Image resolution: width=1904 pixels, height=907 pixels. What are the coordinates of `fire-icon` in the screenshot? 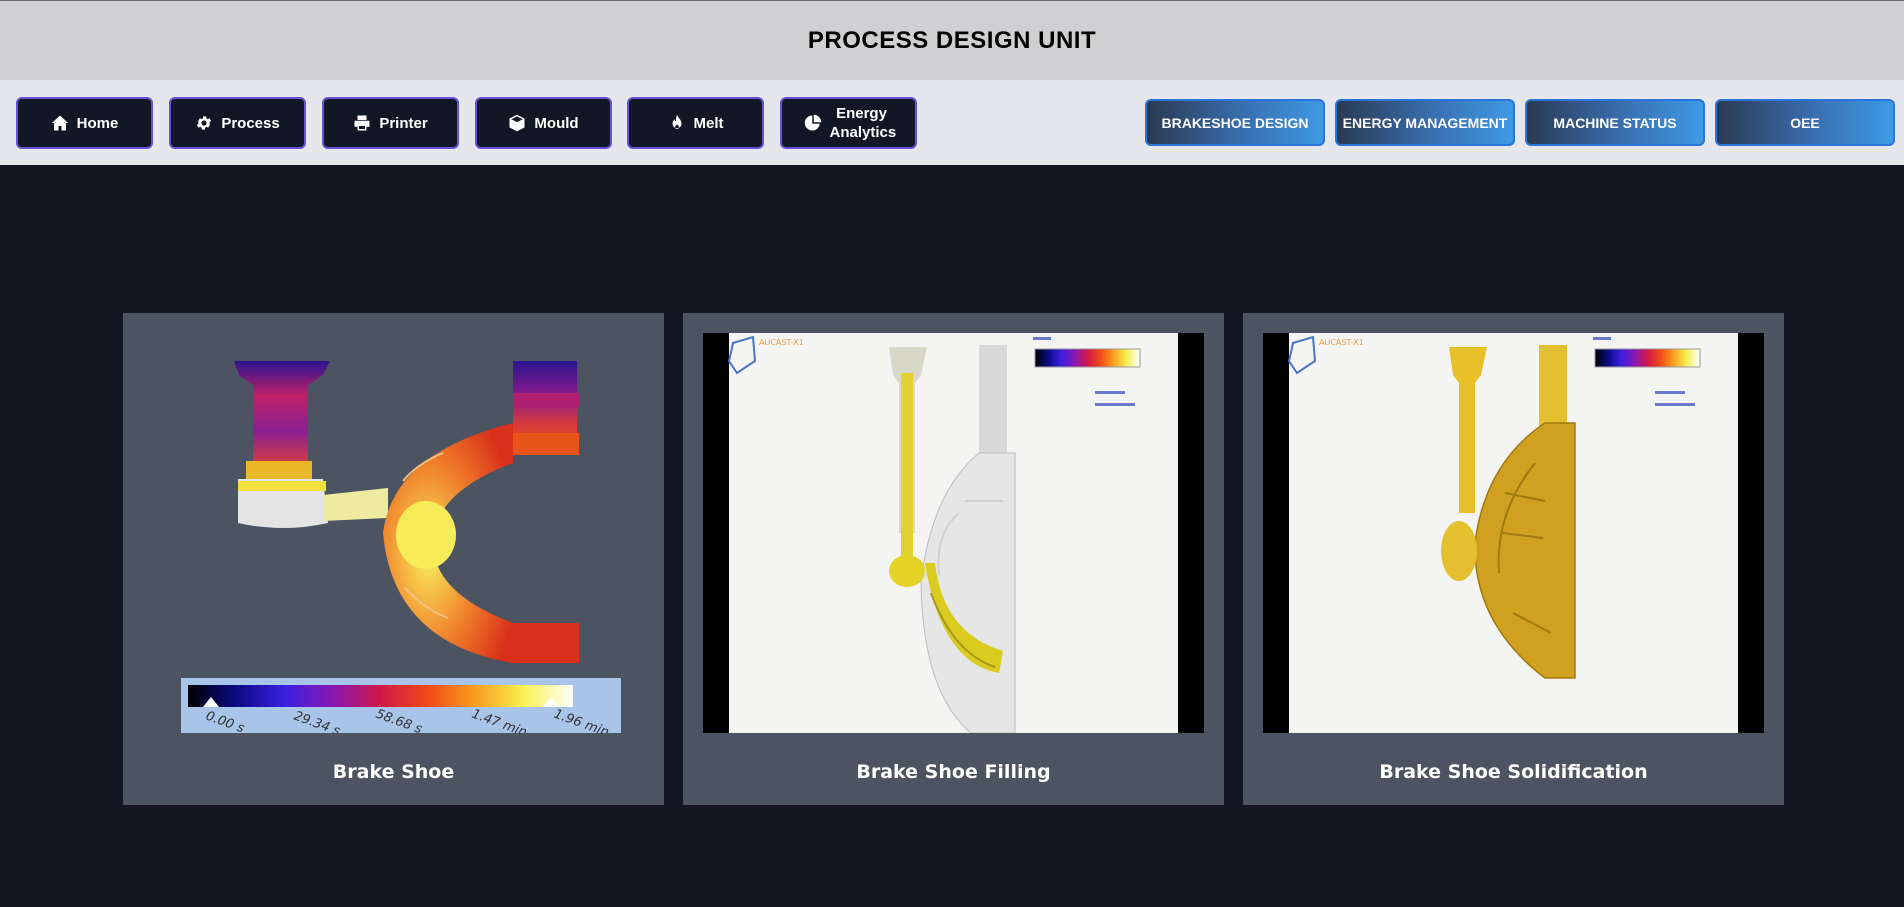 It's located at (677, 123).